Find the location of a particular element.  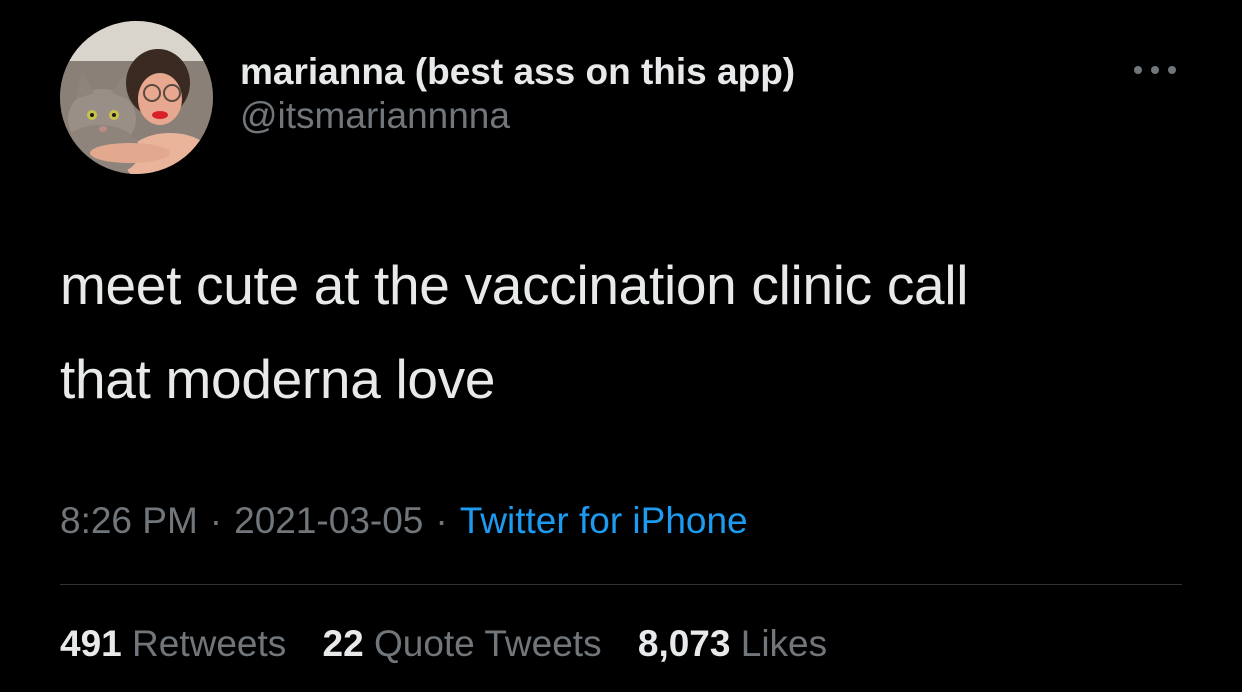

likes-stat: 8,073 Likes is located at coordinates (732, 643).